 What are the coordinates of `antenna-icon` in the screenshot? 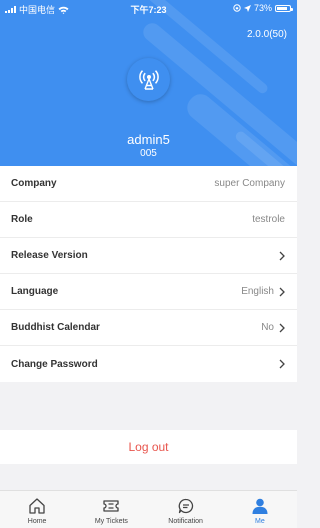 It's located at (148, 79).